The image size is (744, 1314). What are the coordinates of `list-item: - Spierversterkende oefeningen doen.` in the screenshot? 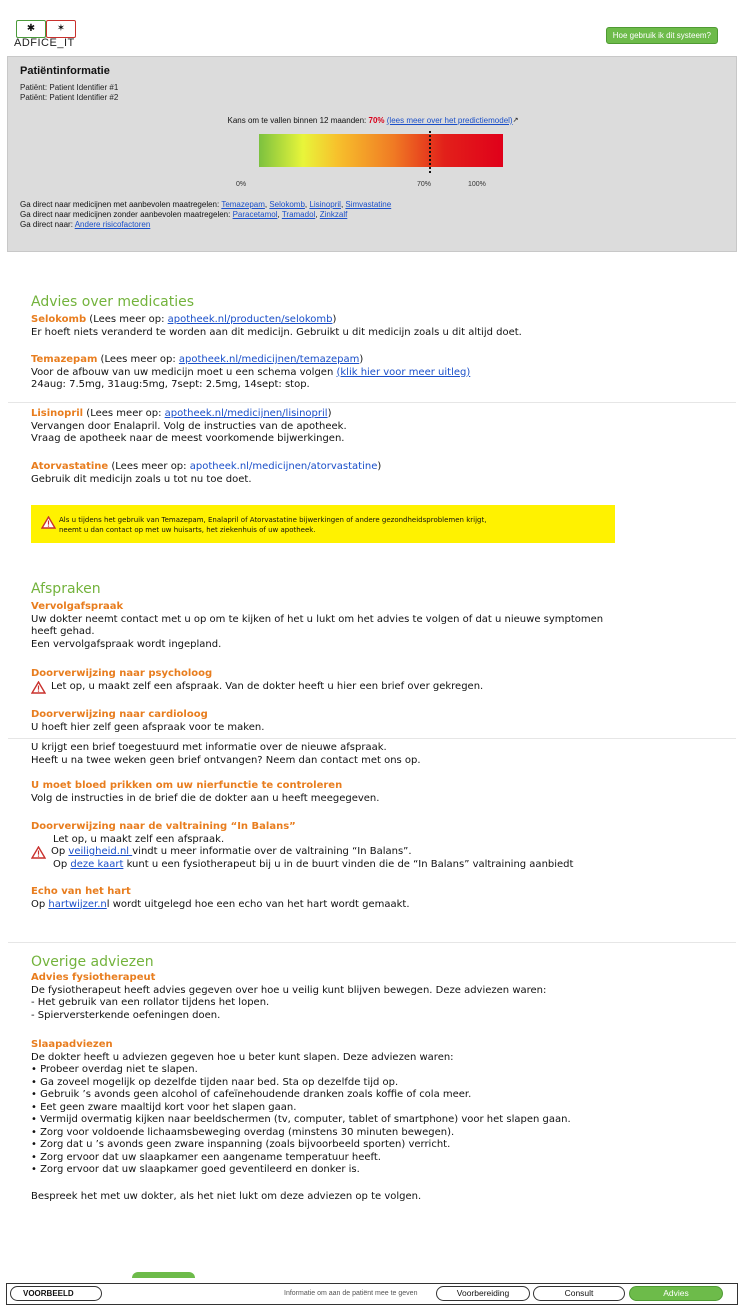 It's located at (126, 1015).